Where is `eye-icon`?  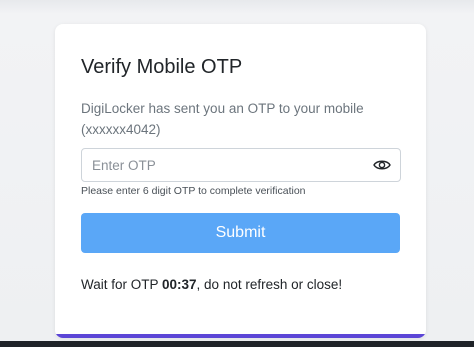
eye-icon is located at coordinates (382, 165).